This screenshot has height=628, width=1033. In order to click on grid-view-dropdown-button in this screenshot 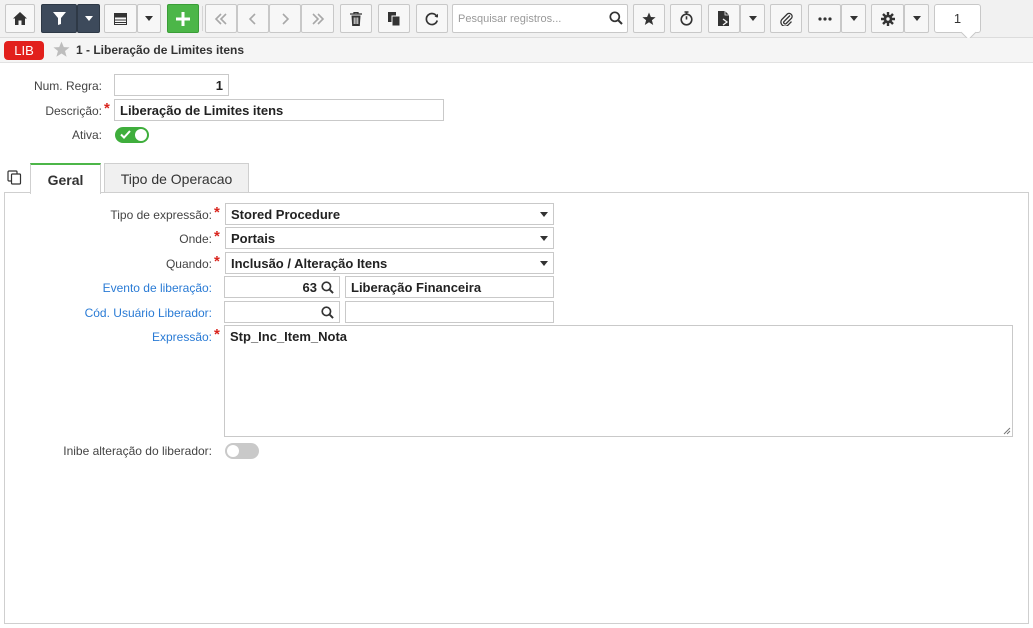, I will do `click(149, 18)`.